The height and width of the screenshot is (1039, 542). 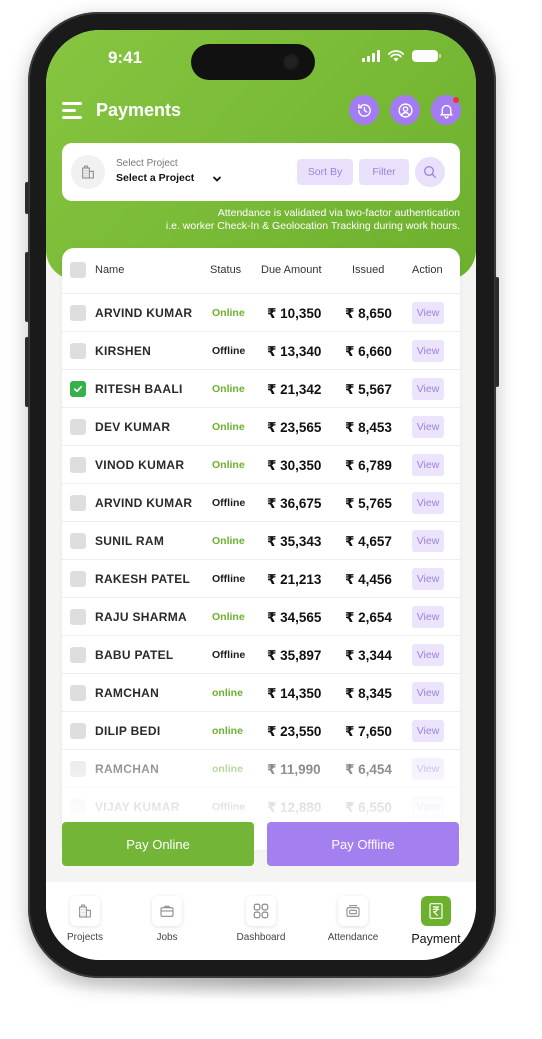 I want to click on table-row: RITESH BAALI Online ₹ 21,342 ₹ 5,567 View, so click(x=261, y=389).